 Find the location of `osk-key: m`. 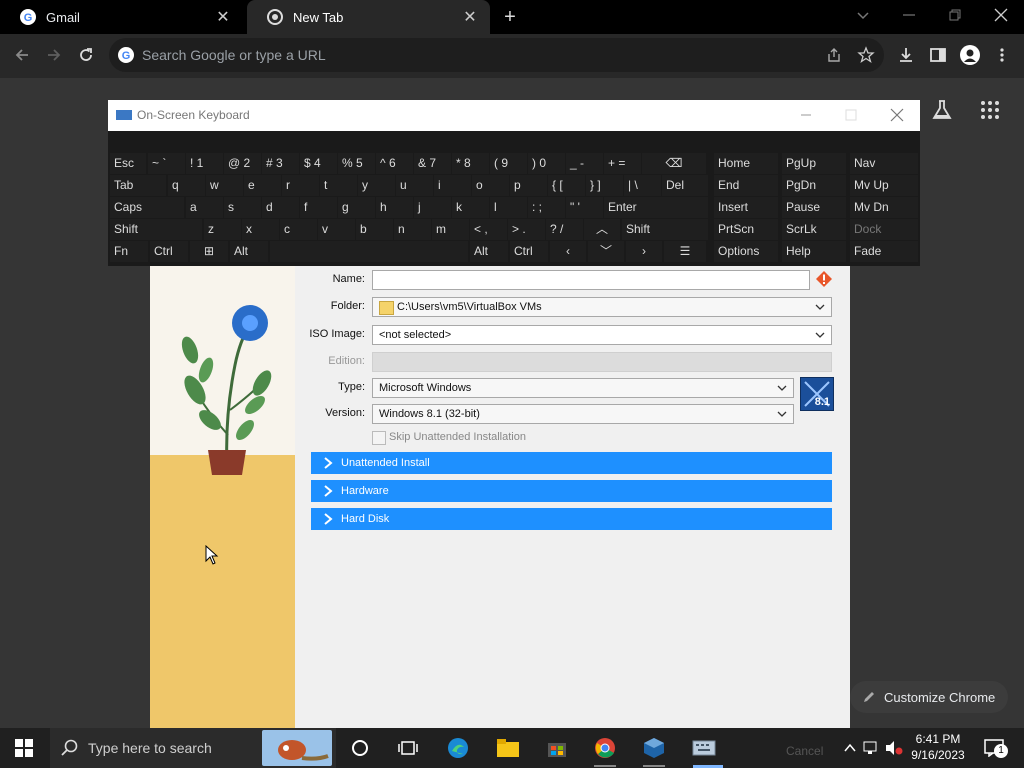

osk-key: m is located at coordinates (450, 229).